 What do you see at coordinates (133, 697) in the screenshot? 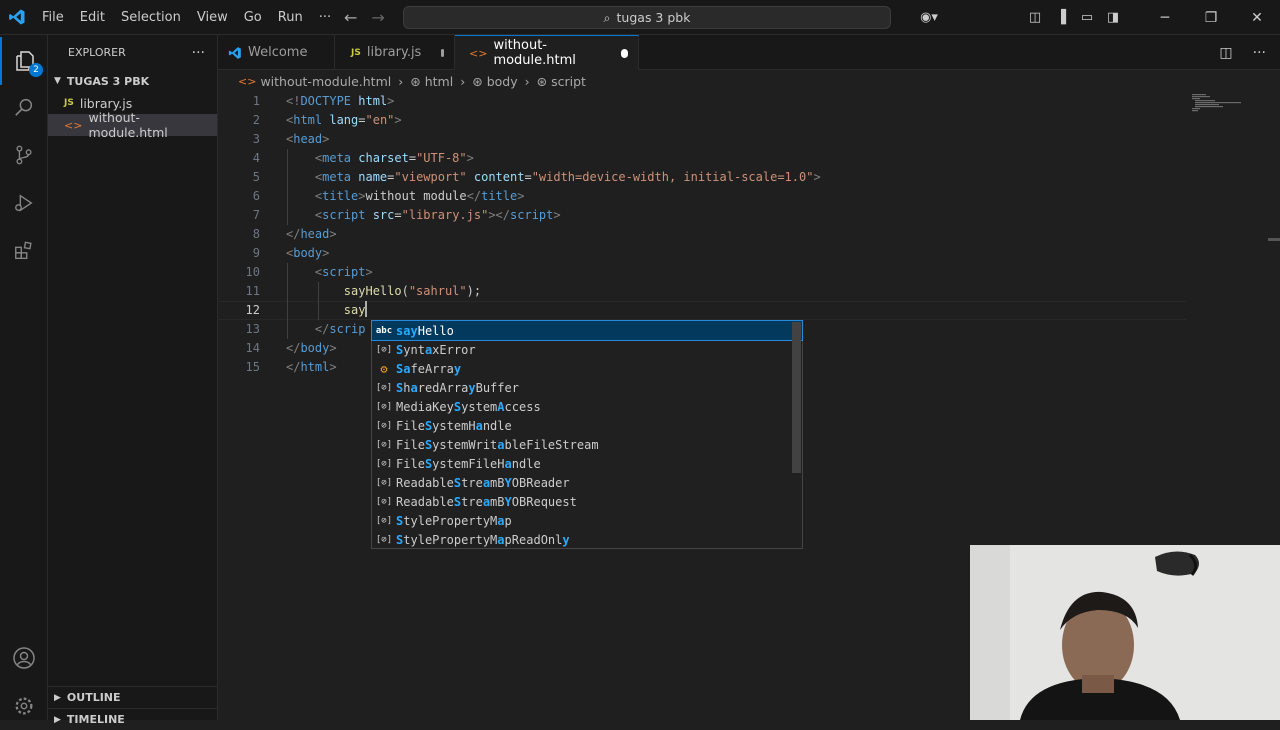
I see `outline-section: ▶ OUTLINE` at bounding box center [133, 697].